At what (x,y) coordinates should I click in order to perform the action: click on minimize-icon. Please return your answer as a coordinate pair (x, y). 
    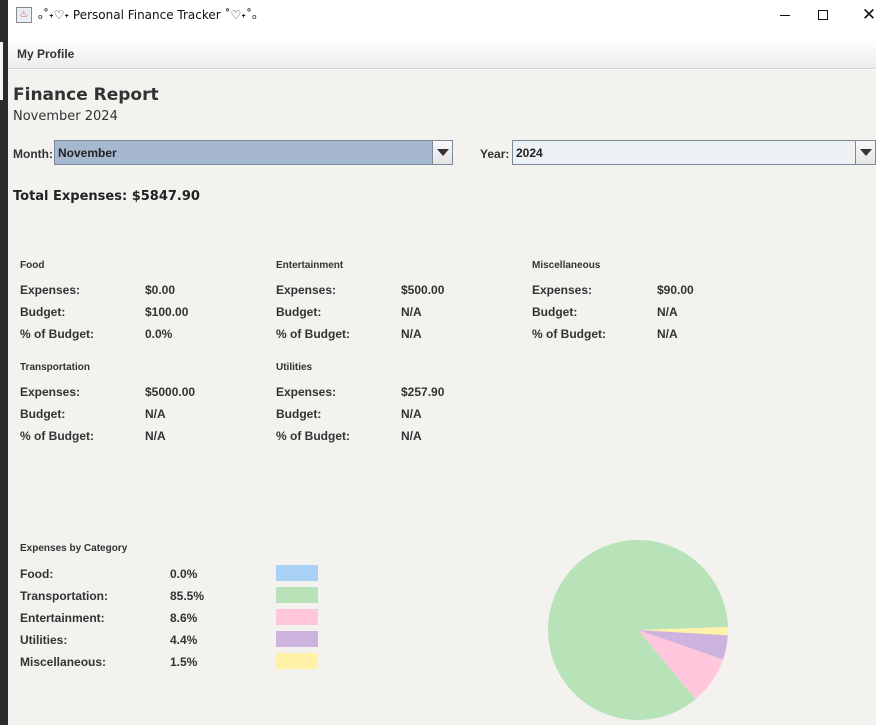
    Looking at the image, I should click on (785, 15).